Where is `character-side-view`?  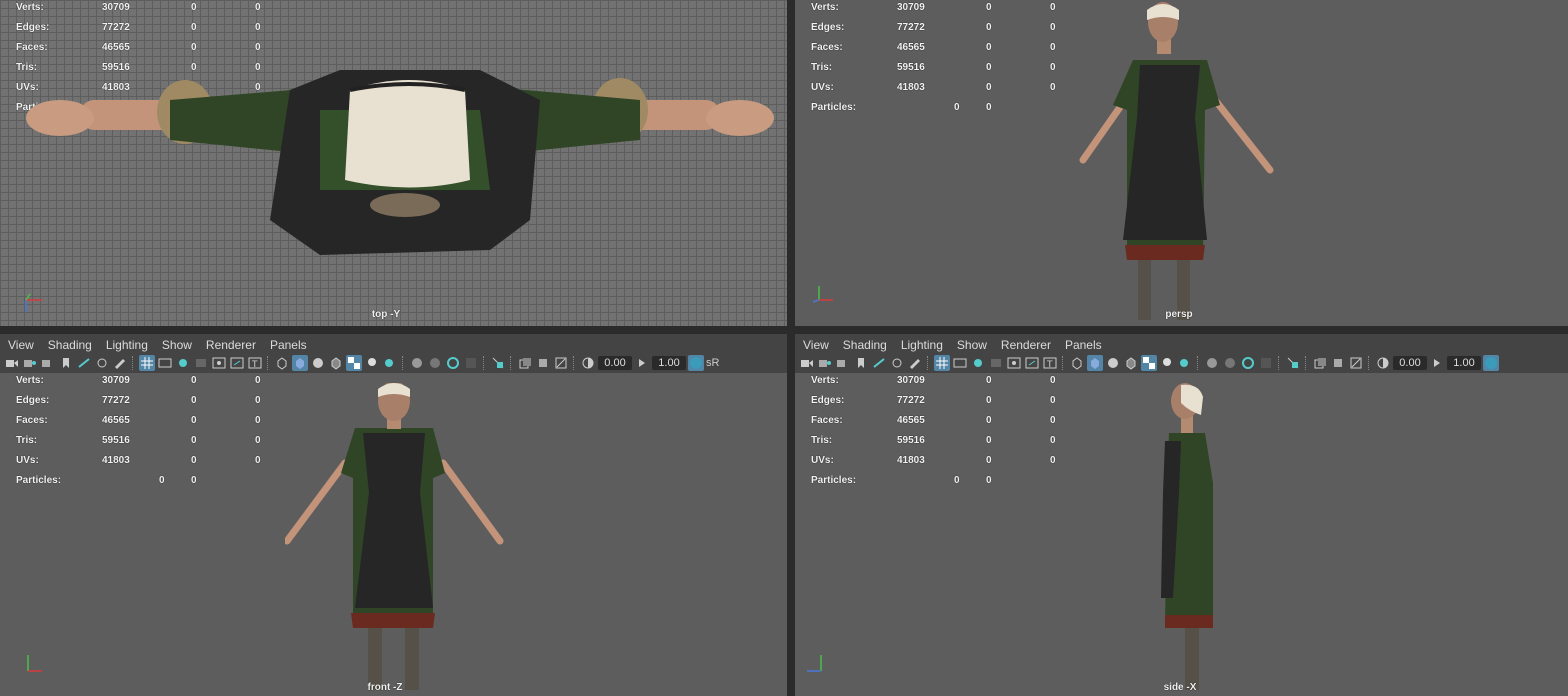 character-side-view is located at coordinates (1190, 539).